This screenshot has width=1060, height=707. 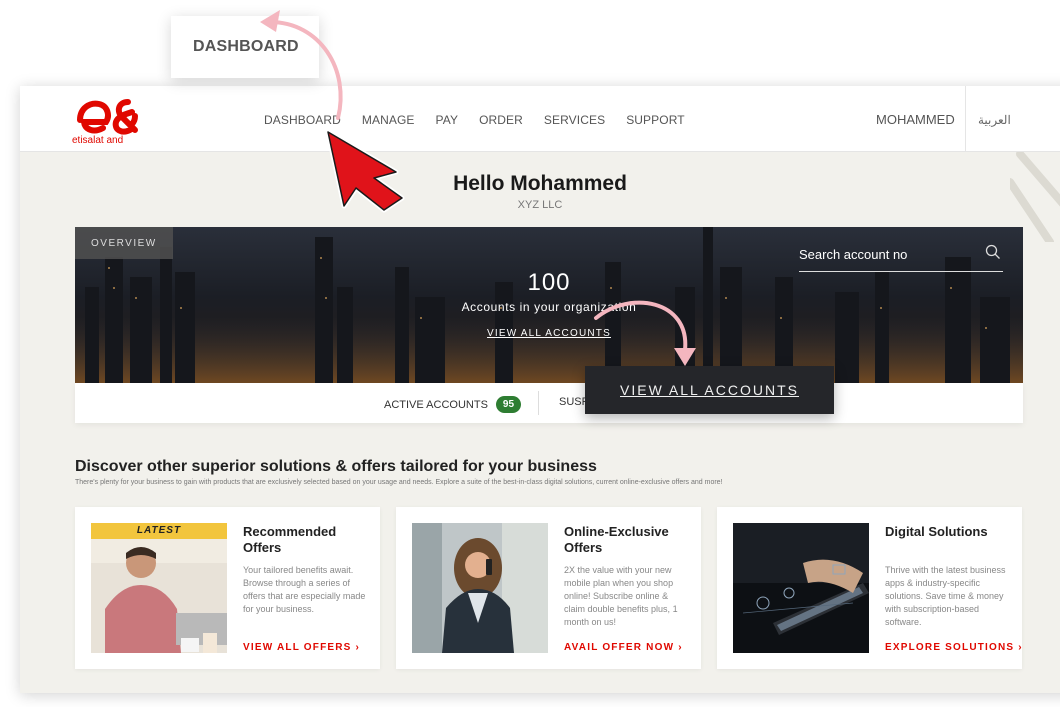 I want to click on company-name: XYZ LLC, so click(x=540, y=205).